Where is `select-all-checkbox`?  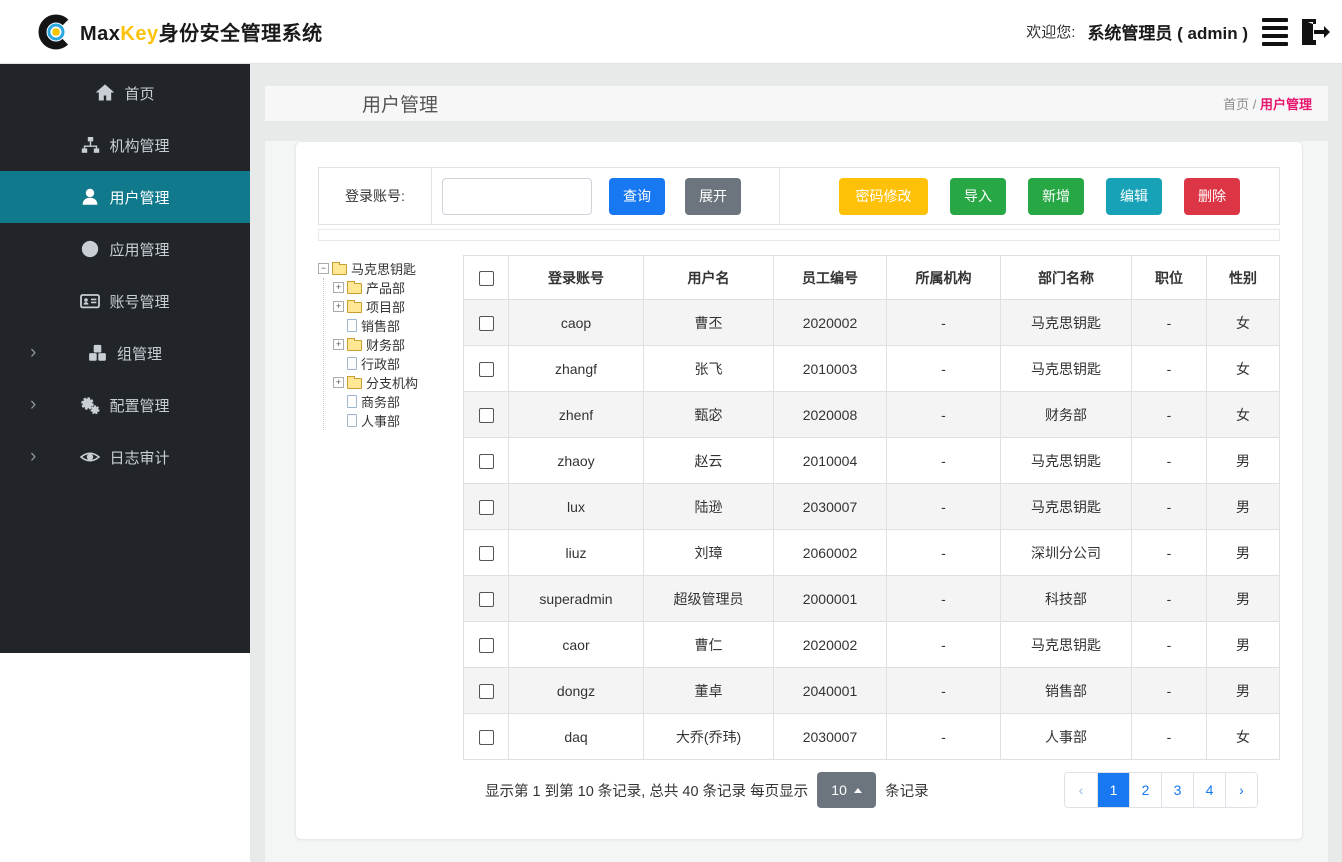
select-all-checkbox is located at coordinates (486, 278).